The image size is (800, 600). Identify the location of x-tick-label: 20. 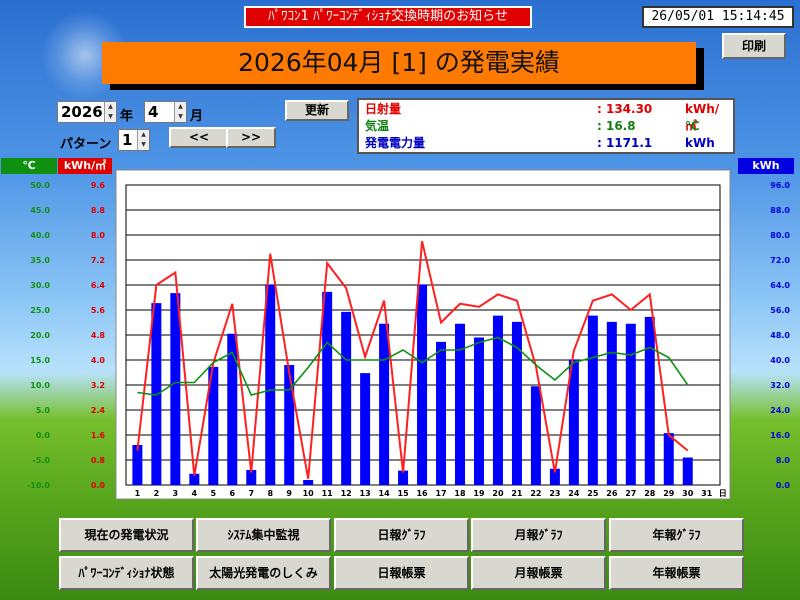
(498, 493).